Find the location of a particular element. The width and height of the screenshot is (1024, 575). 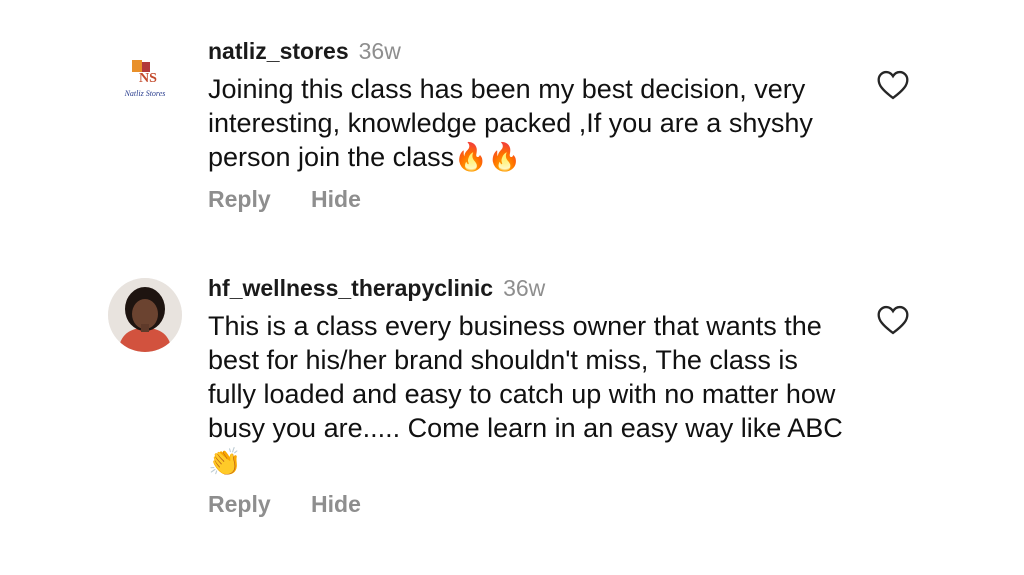

avatar: NS Natliz Stores is located at coordinates (145, 81).